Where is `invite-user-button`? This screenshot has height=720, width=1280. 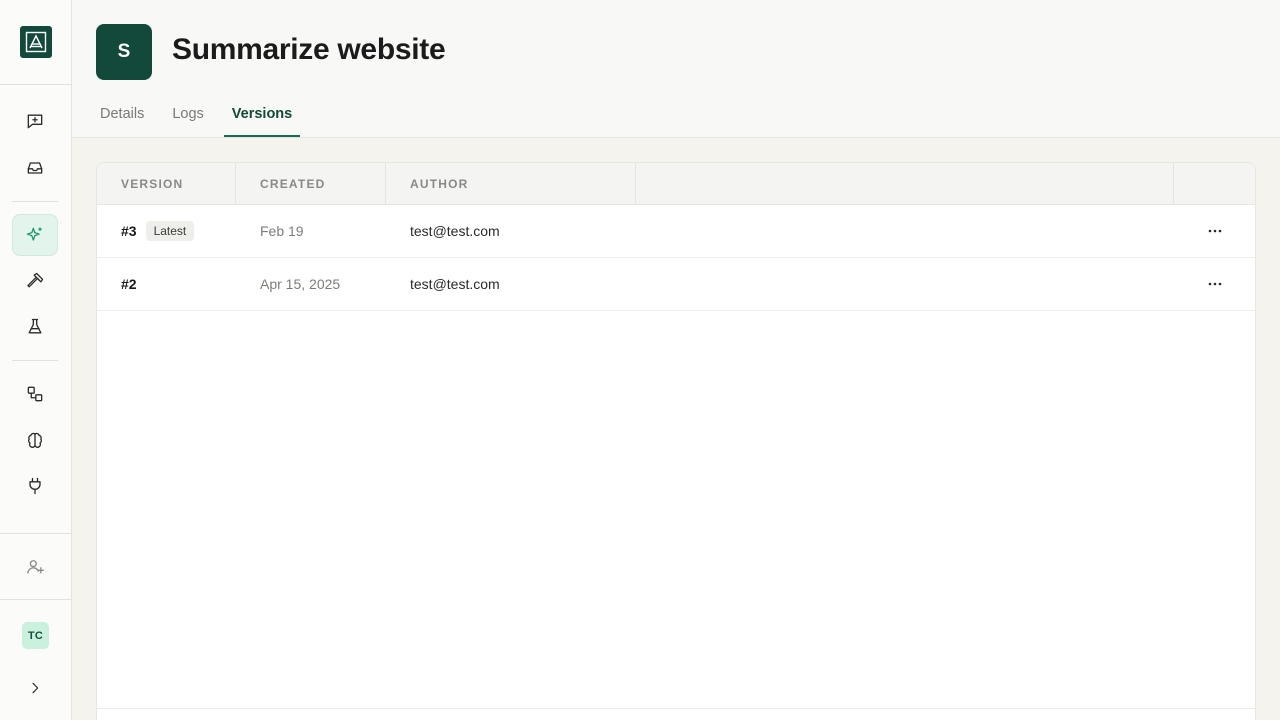 invite-user-button is located at coordinates (35, 567).